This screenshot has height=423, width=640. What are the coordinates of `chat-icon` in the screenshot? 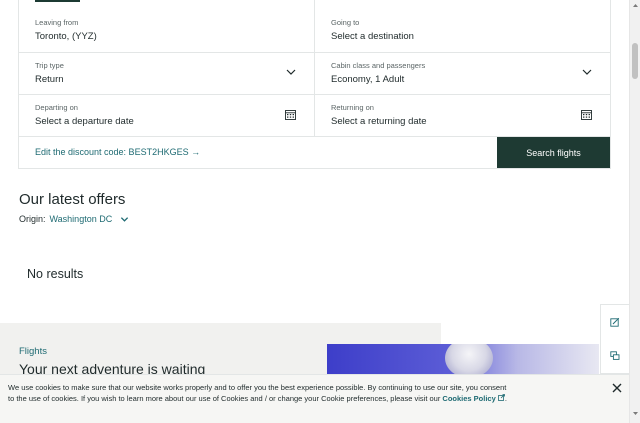 It's located at (615, 355).